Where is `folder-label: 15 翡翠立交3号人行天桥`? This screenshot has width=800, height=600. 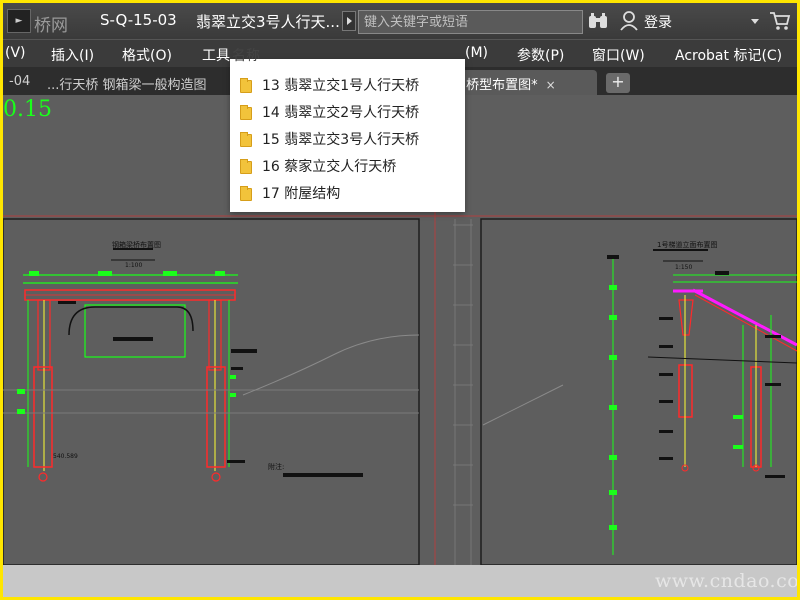
folder-label: 15 翡翠立交3号人行天桥 is located at coordinates (341, 140).